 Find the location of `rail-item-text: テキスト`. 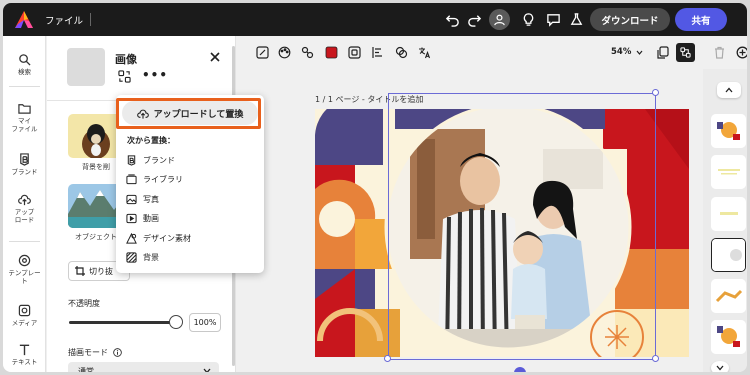

rail-item-text: テキスト is located at coordinates (24, 354).